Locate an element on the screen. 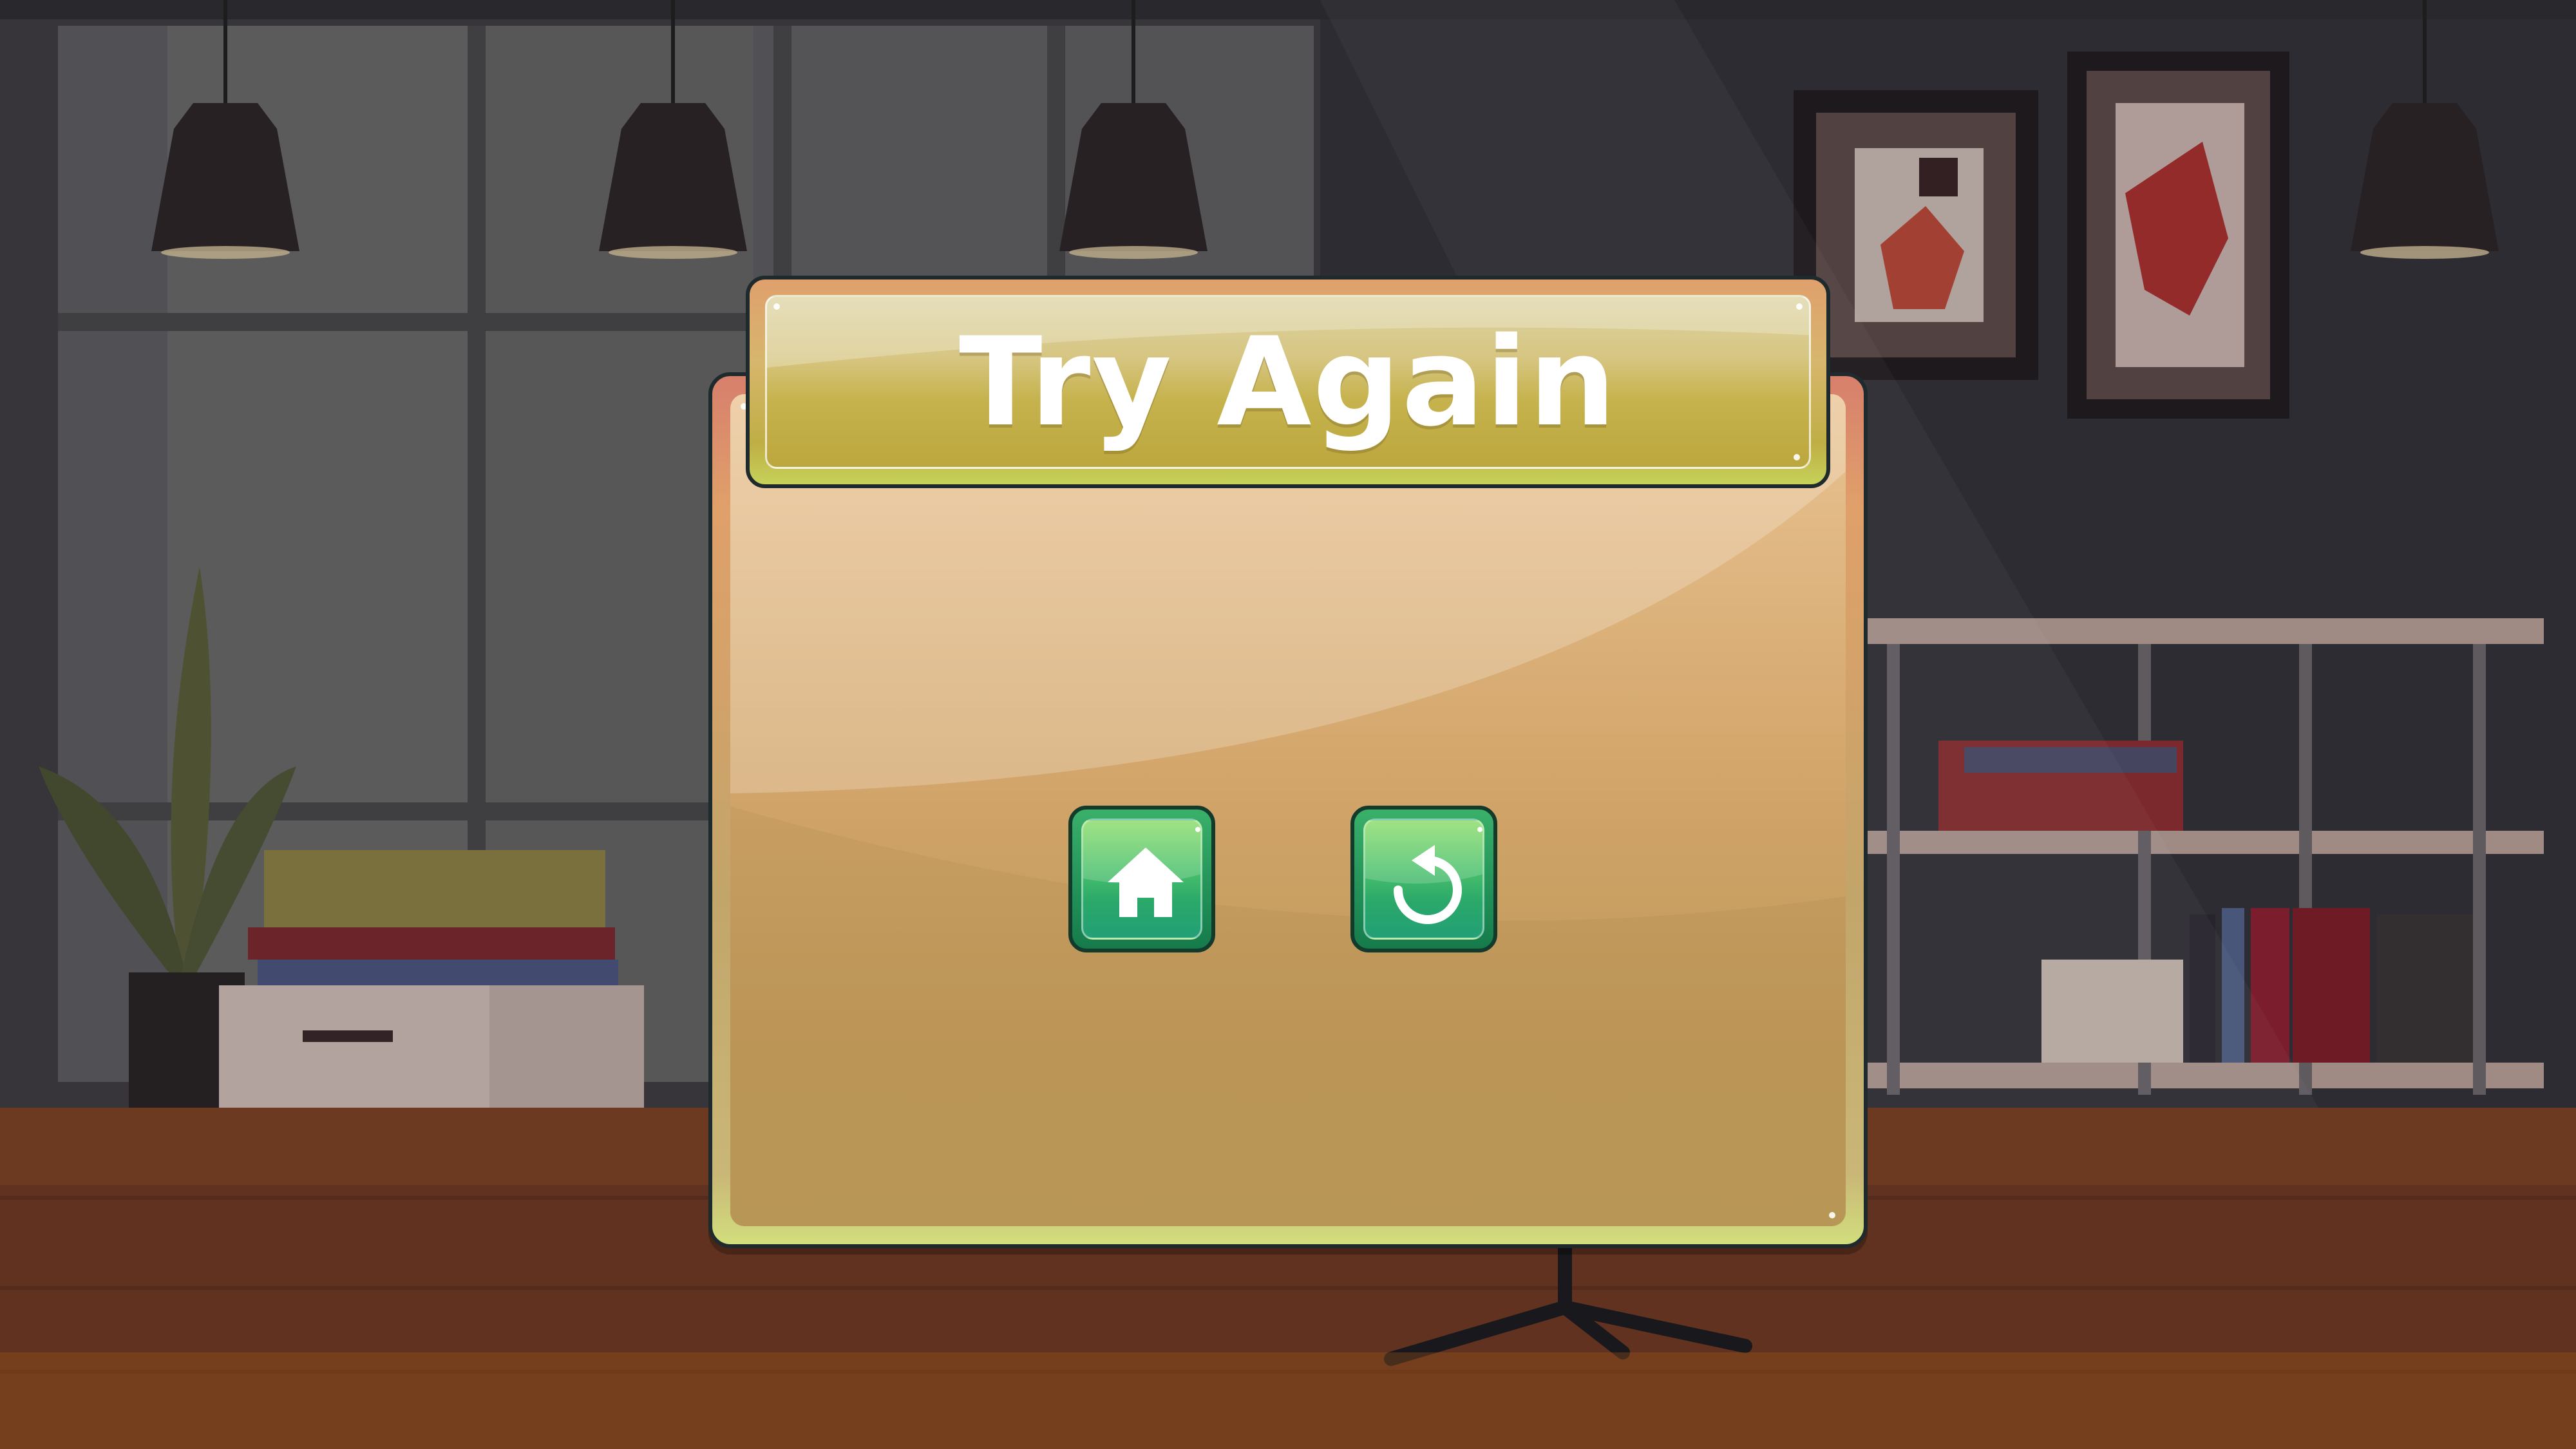 This screenshot has height=1449, width=2576. title-banner: Try Again is located at coordinates (1288, 382).